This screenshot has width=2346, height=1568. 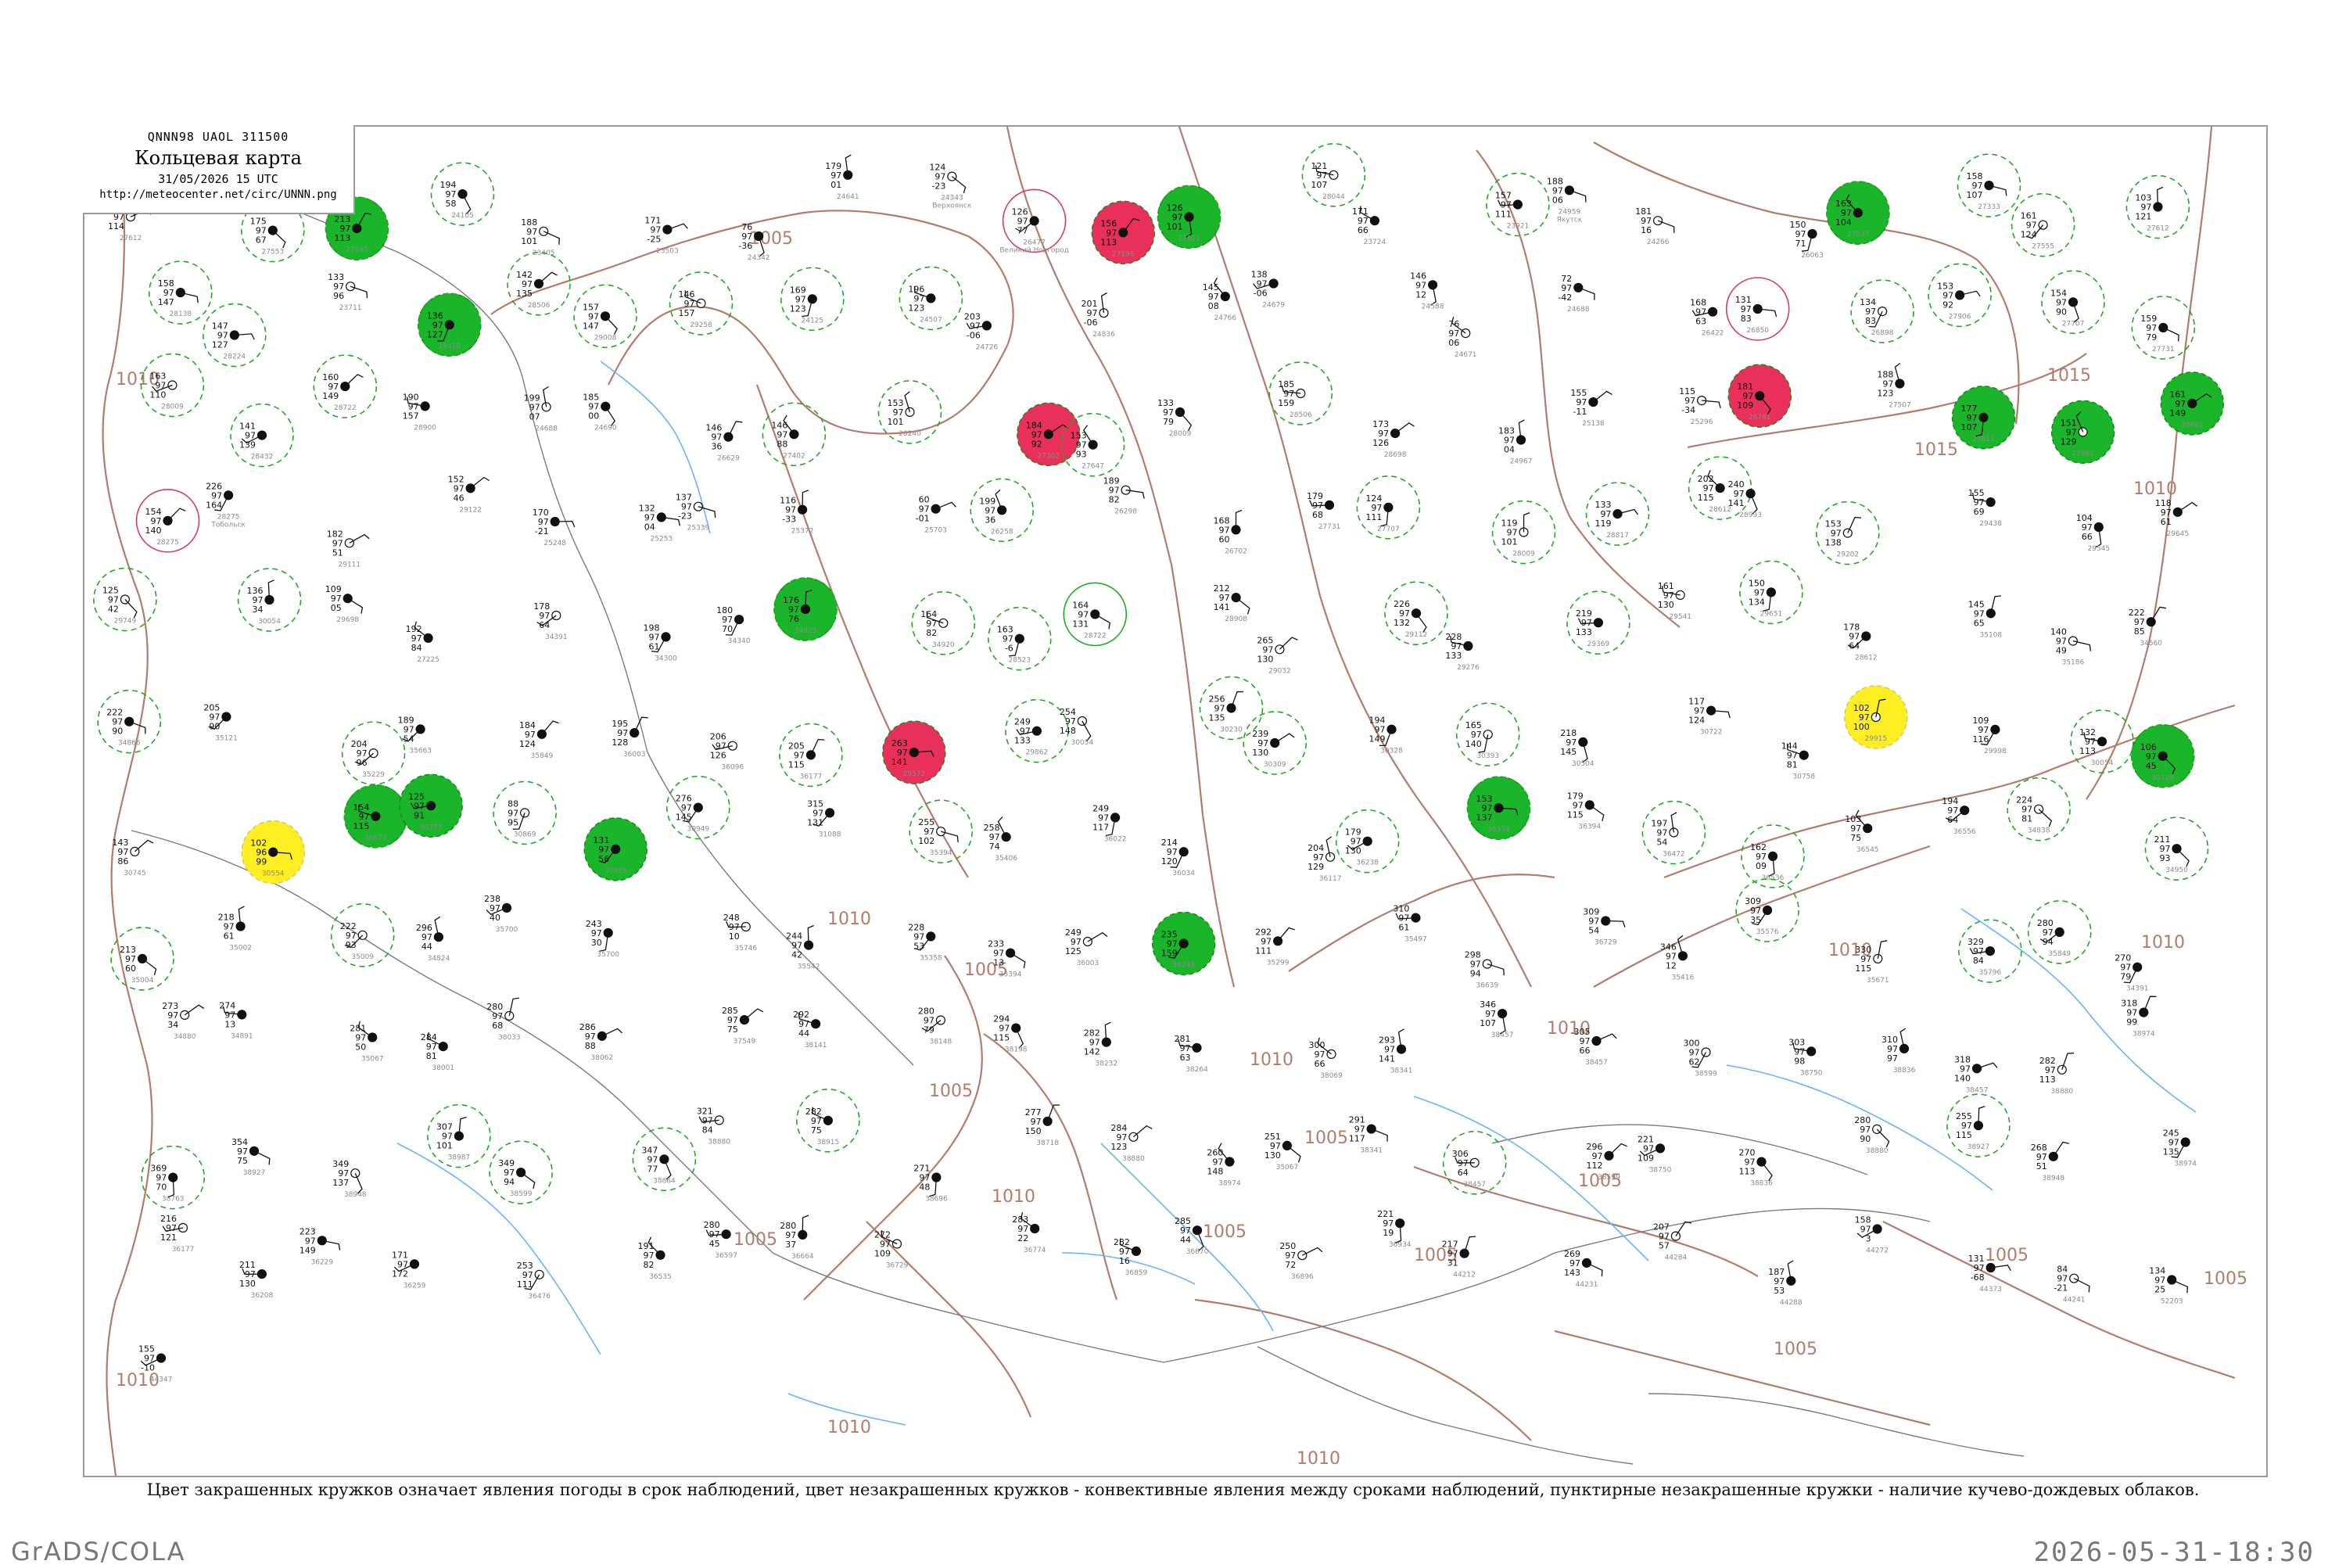 I want to click on station-dewpoint: 54, so click(x=1661, y=843).